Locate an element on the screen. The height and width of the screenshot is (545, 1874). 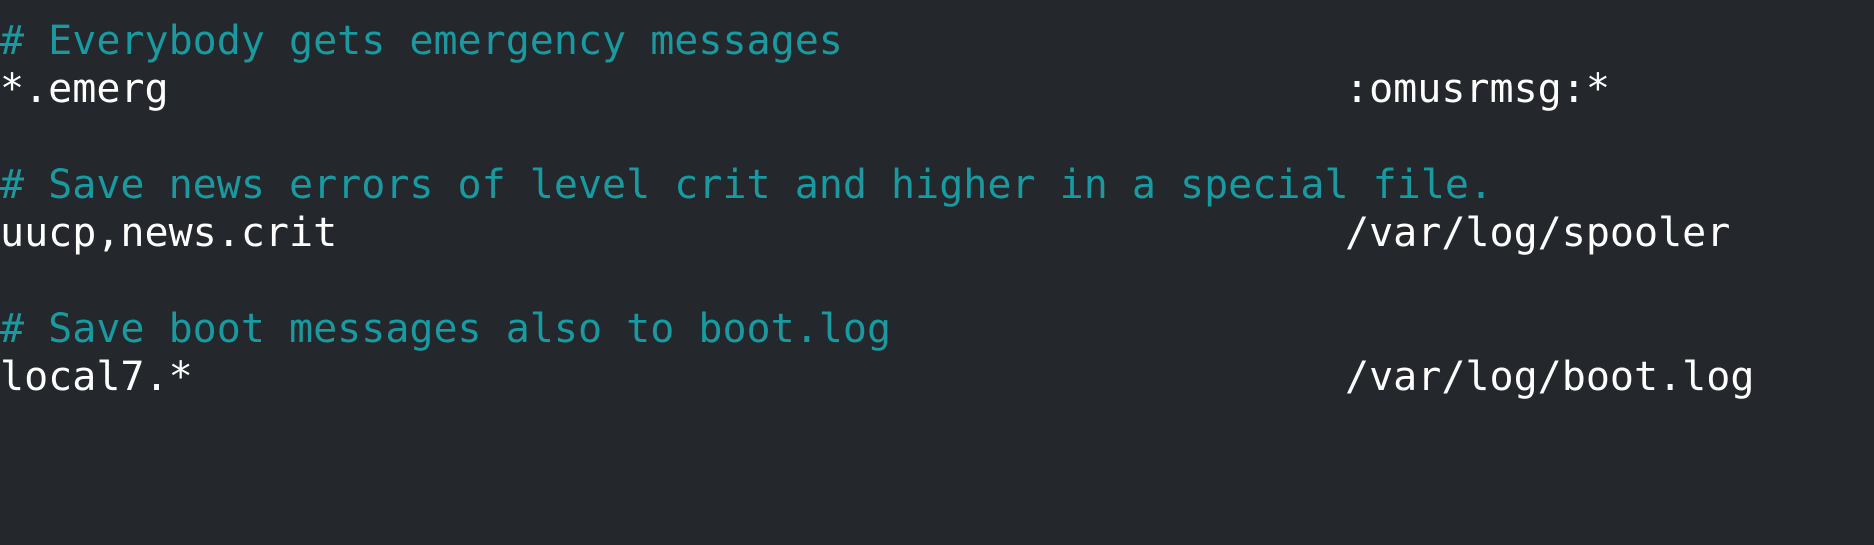
selector-text: uucp,news.crit is located at coordinates (169, 233).